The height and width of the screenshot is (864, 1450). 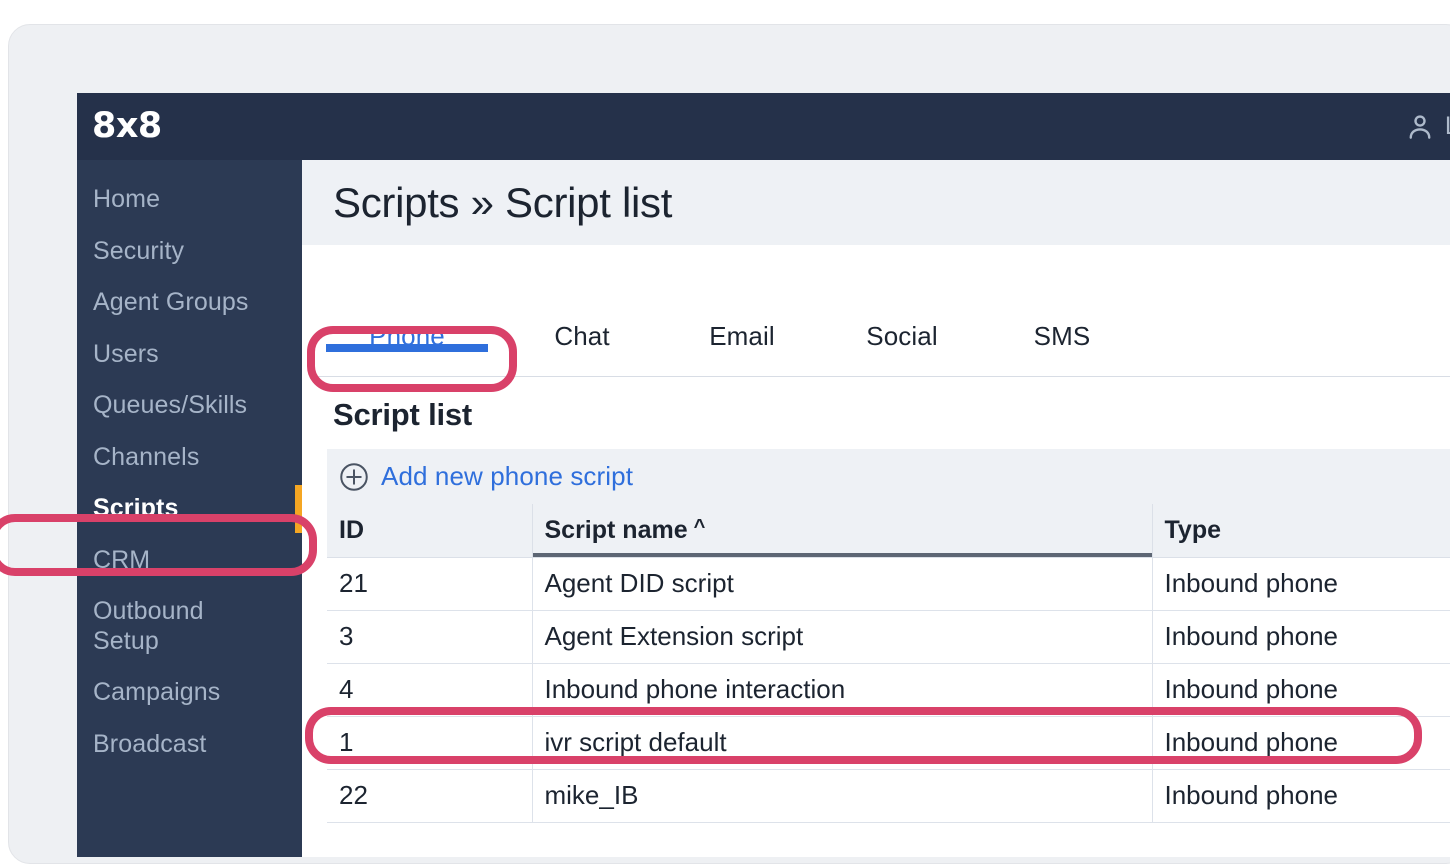 What do you see at coordinates (1447, 126) in the screenshot?
I see `logout-label: L` at bounding box center [1447, 126].